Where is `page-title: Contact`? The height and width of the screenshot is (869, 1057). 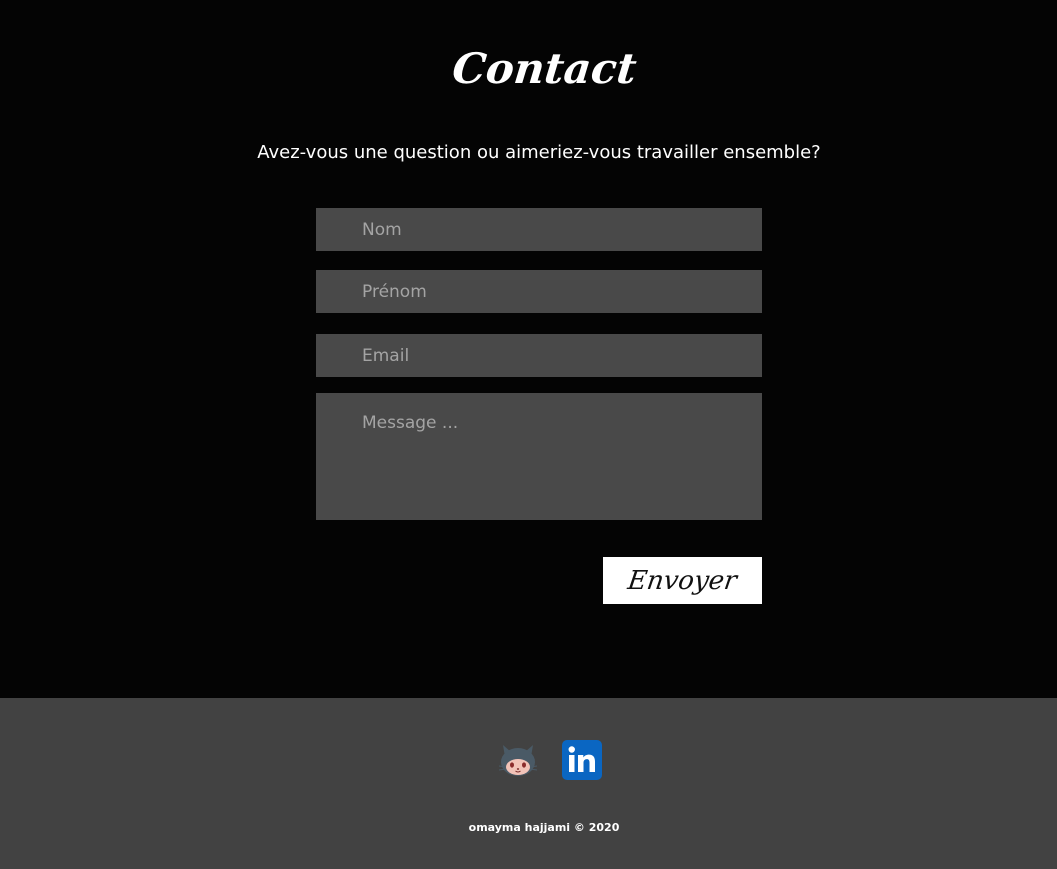 page-title: Contact is located at coordinates (544, 68).